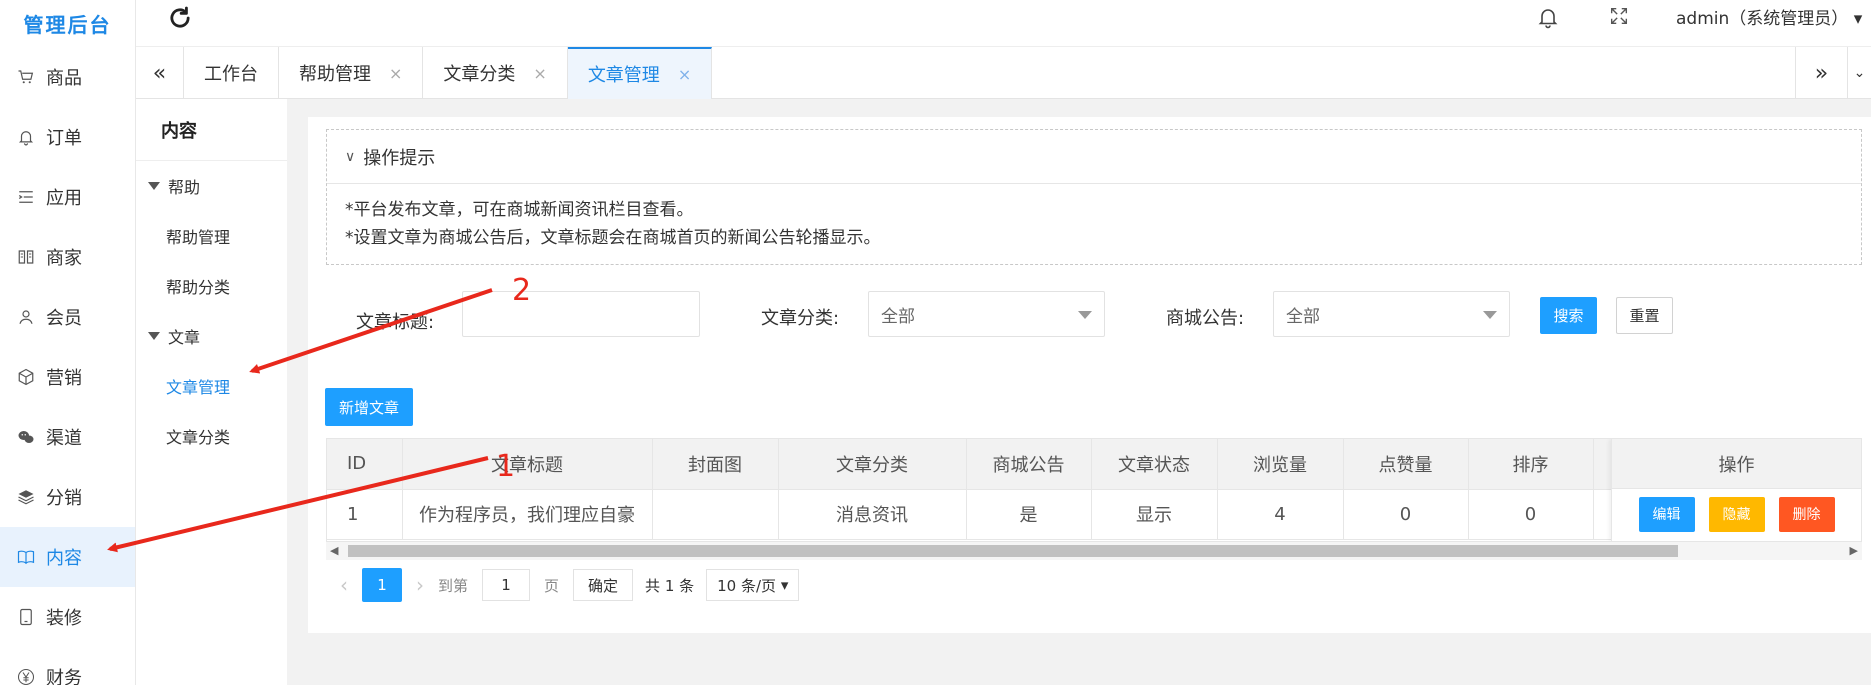 The height and width of the screenshot is (685, 1871). What do you see at coordinates (344, 585) in the screenshot?
I see `prev-page-icon: ‹` at bounding box center [344, 585].